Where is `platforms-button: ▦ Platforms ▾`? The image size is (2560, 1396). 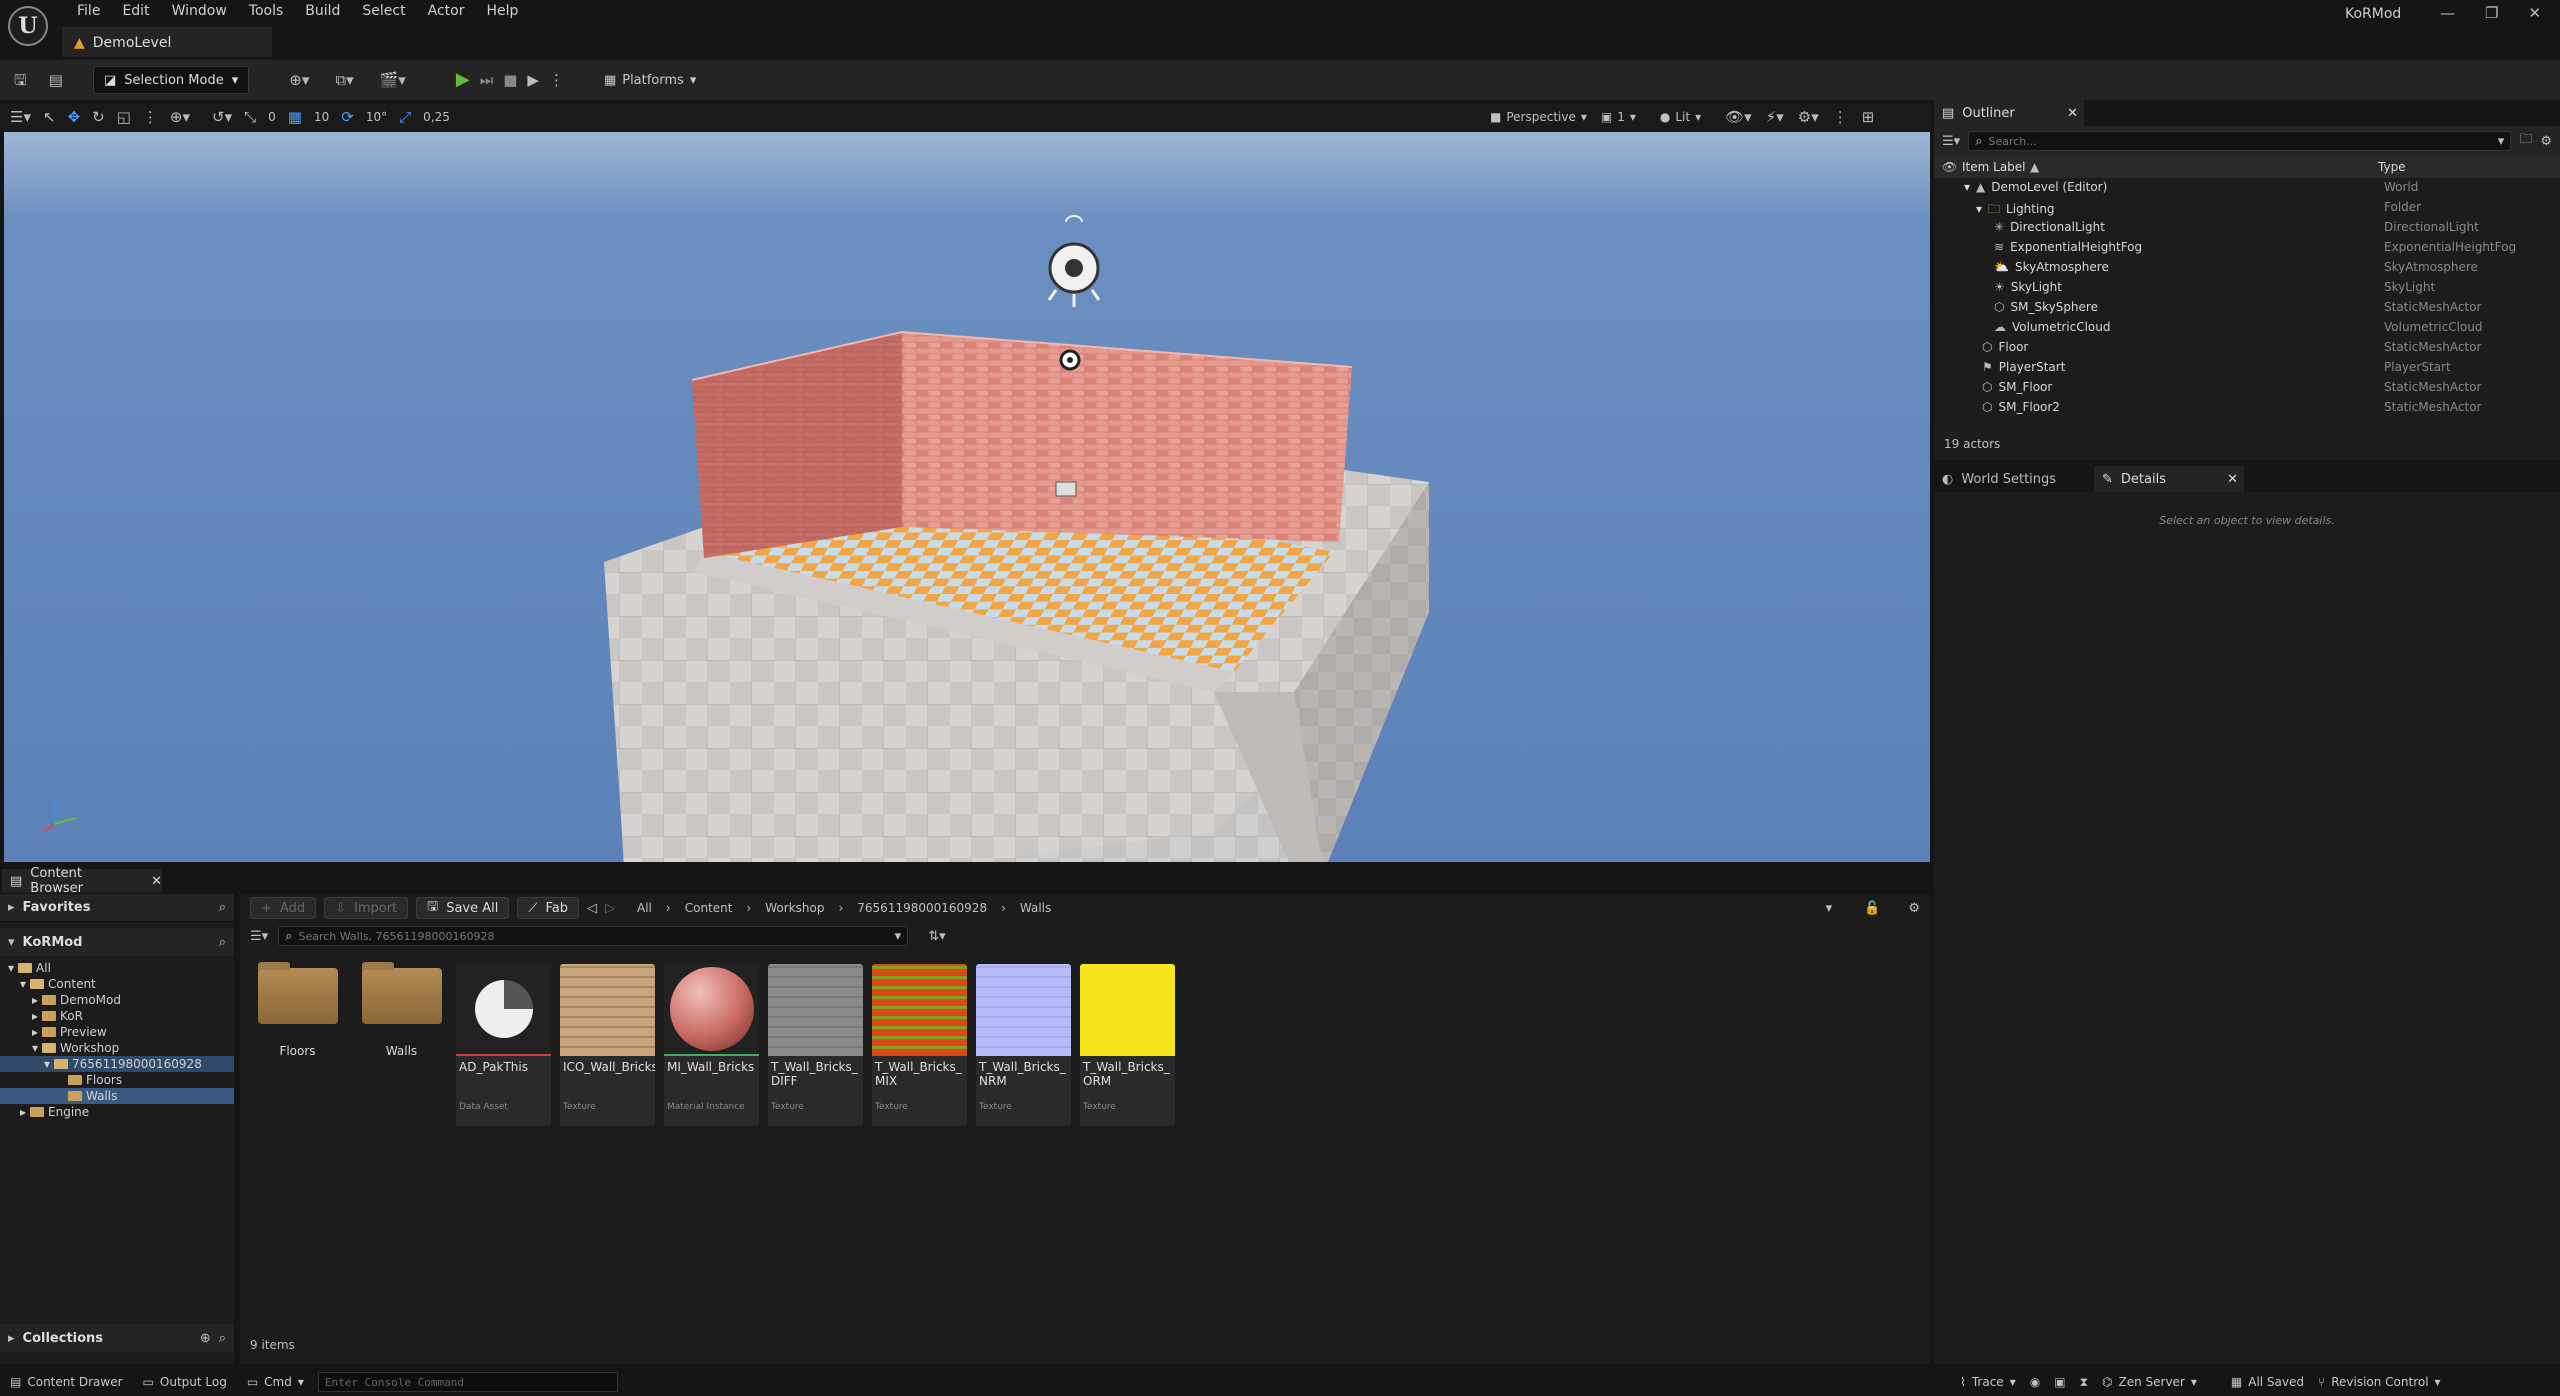 platforms-button: ▦ Platforms ▾ is located at coordinates (650, 80).